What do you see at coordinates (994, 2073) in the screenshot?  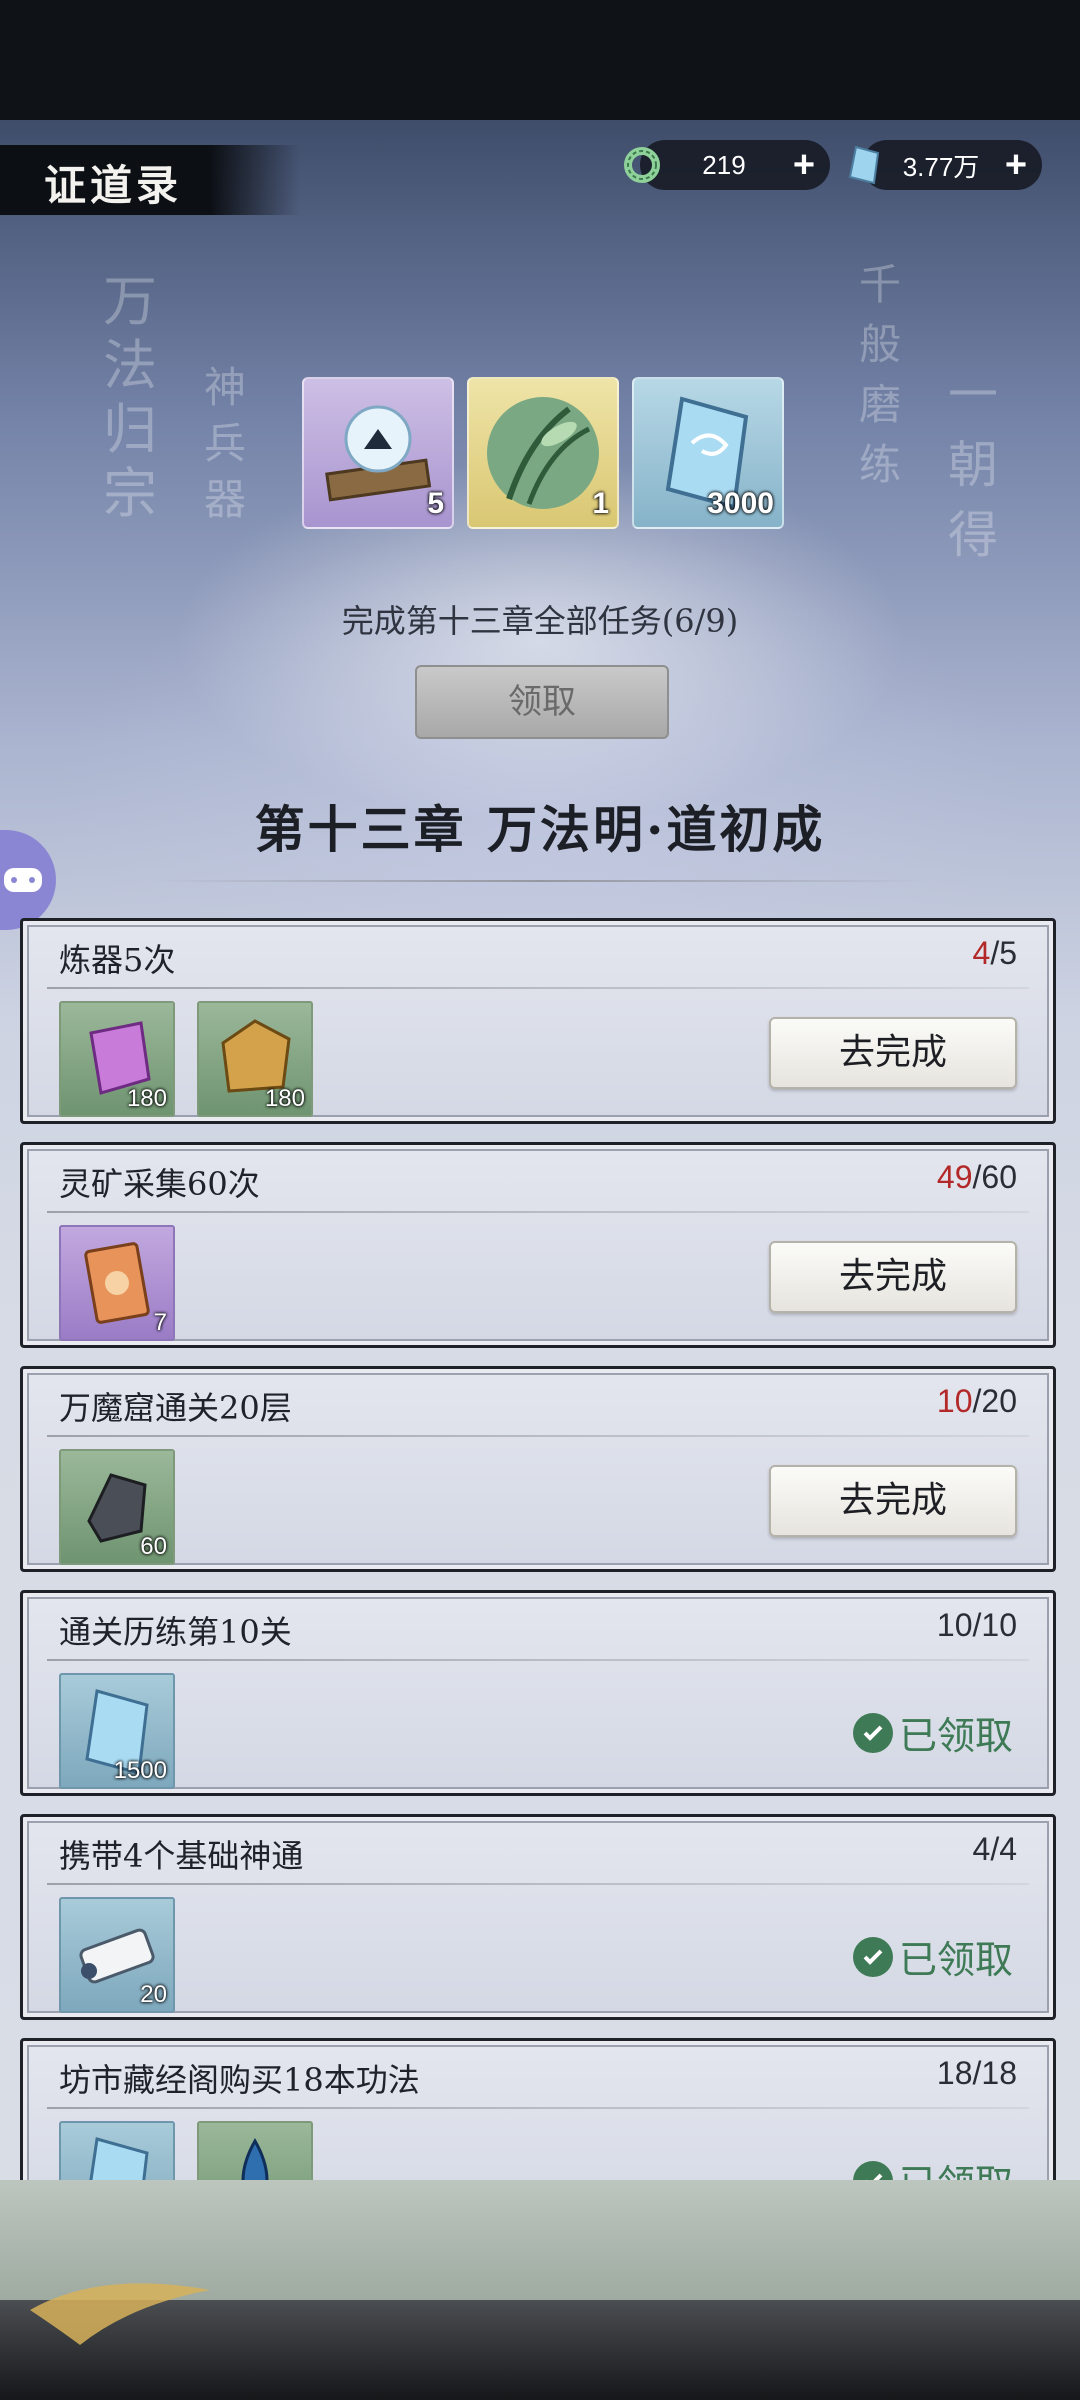 I see `progress-total: /18` at bounding box center [994, 2073].